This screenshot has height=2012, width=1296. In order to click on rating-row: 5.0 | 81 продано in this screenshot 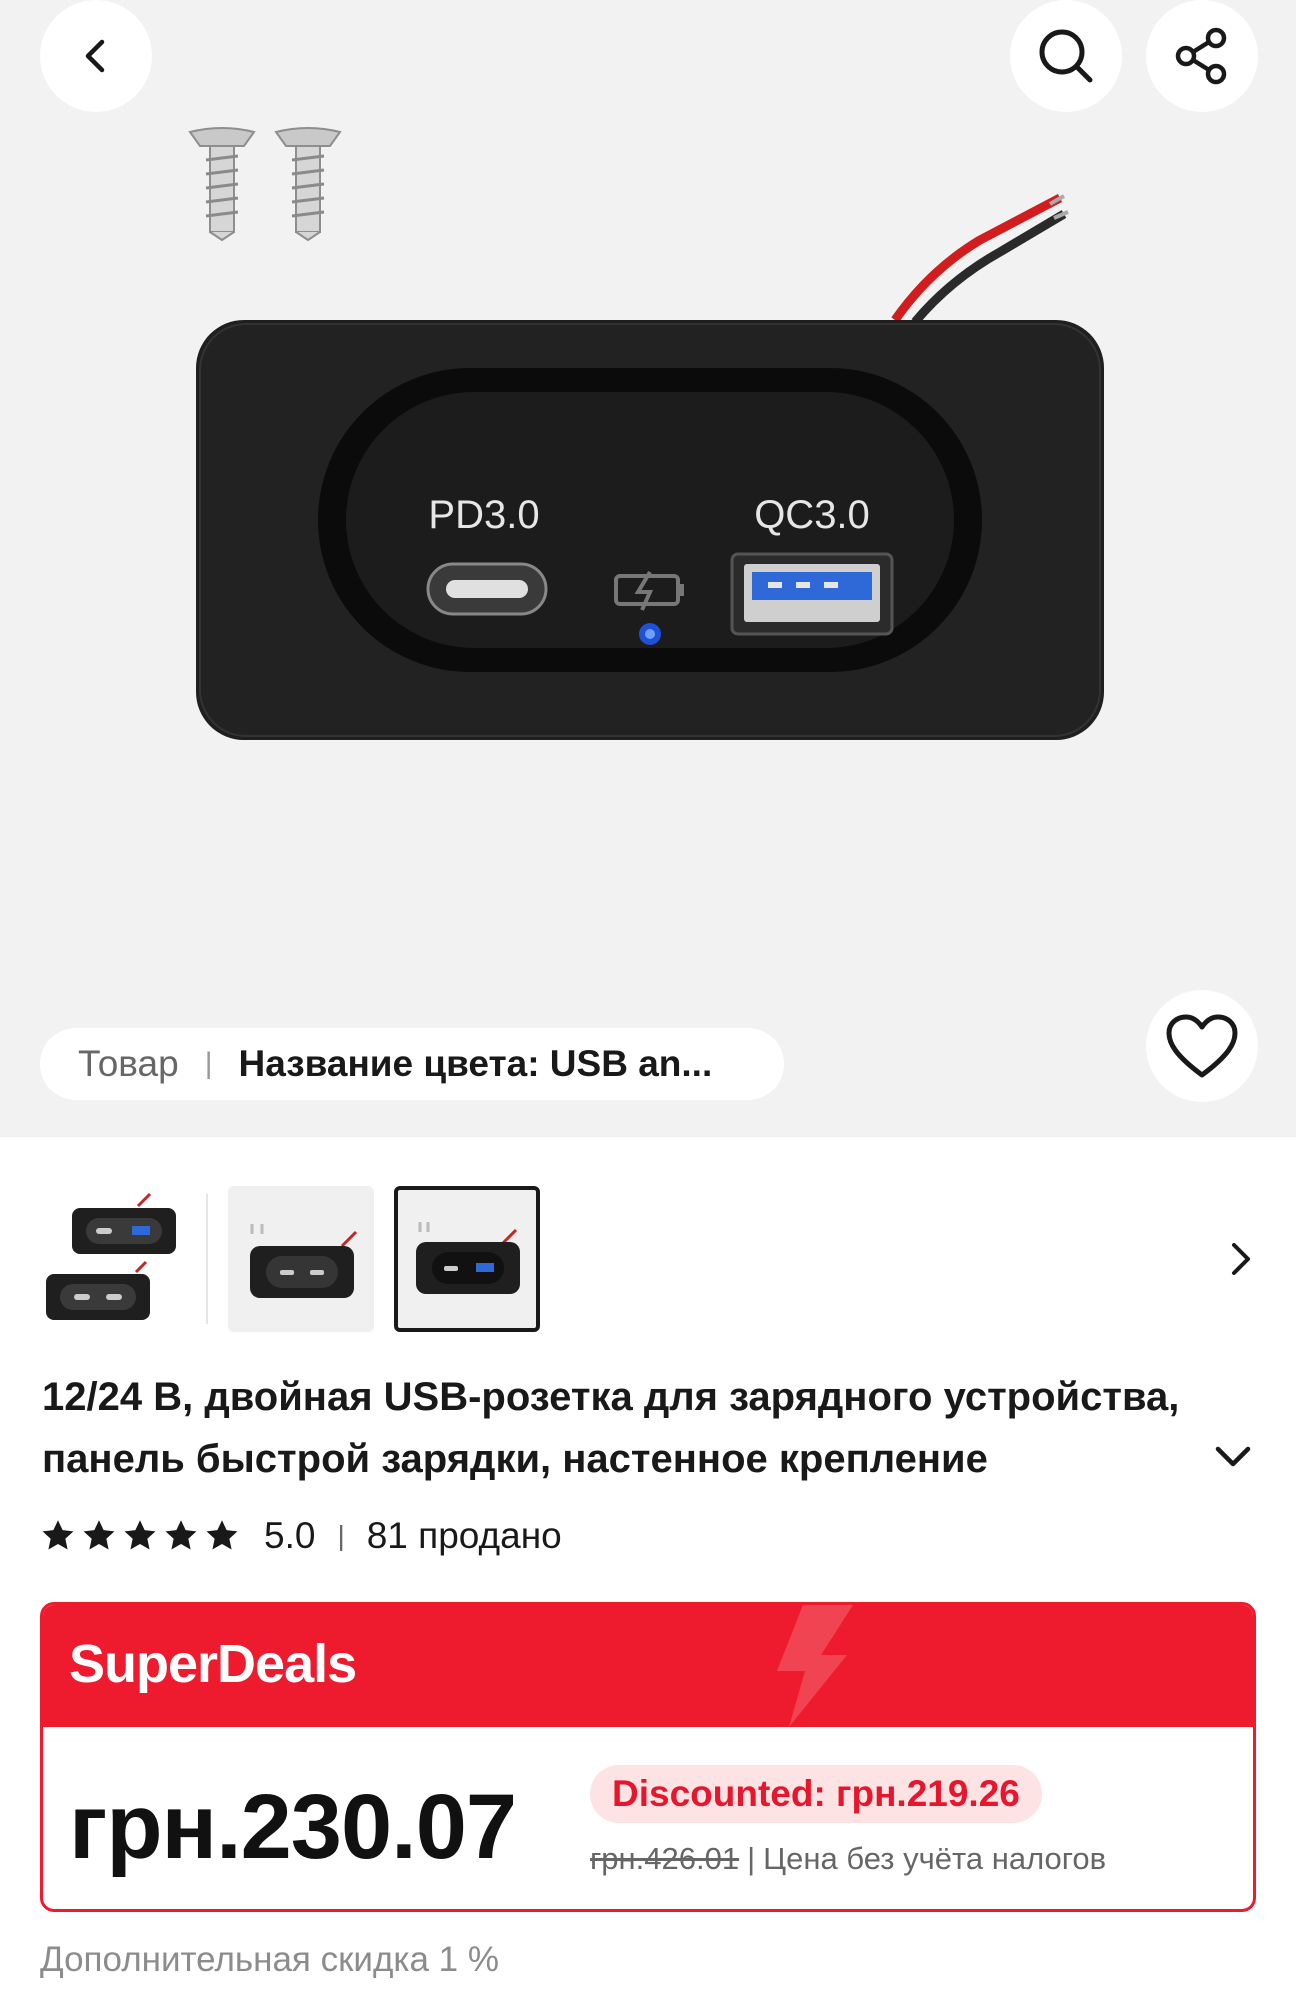, I will do `click(301, 1536)`.